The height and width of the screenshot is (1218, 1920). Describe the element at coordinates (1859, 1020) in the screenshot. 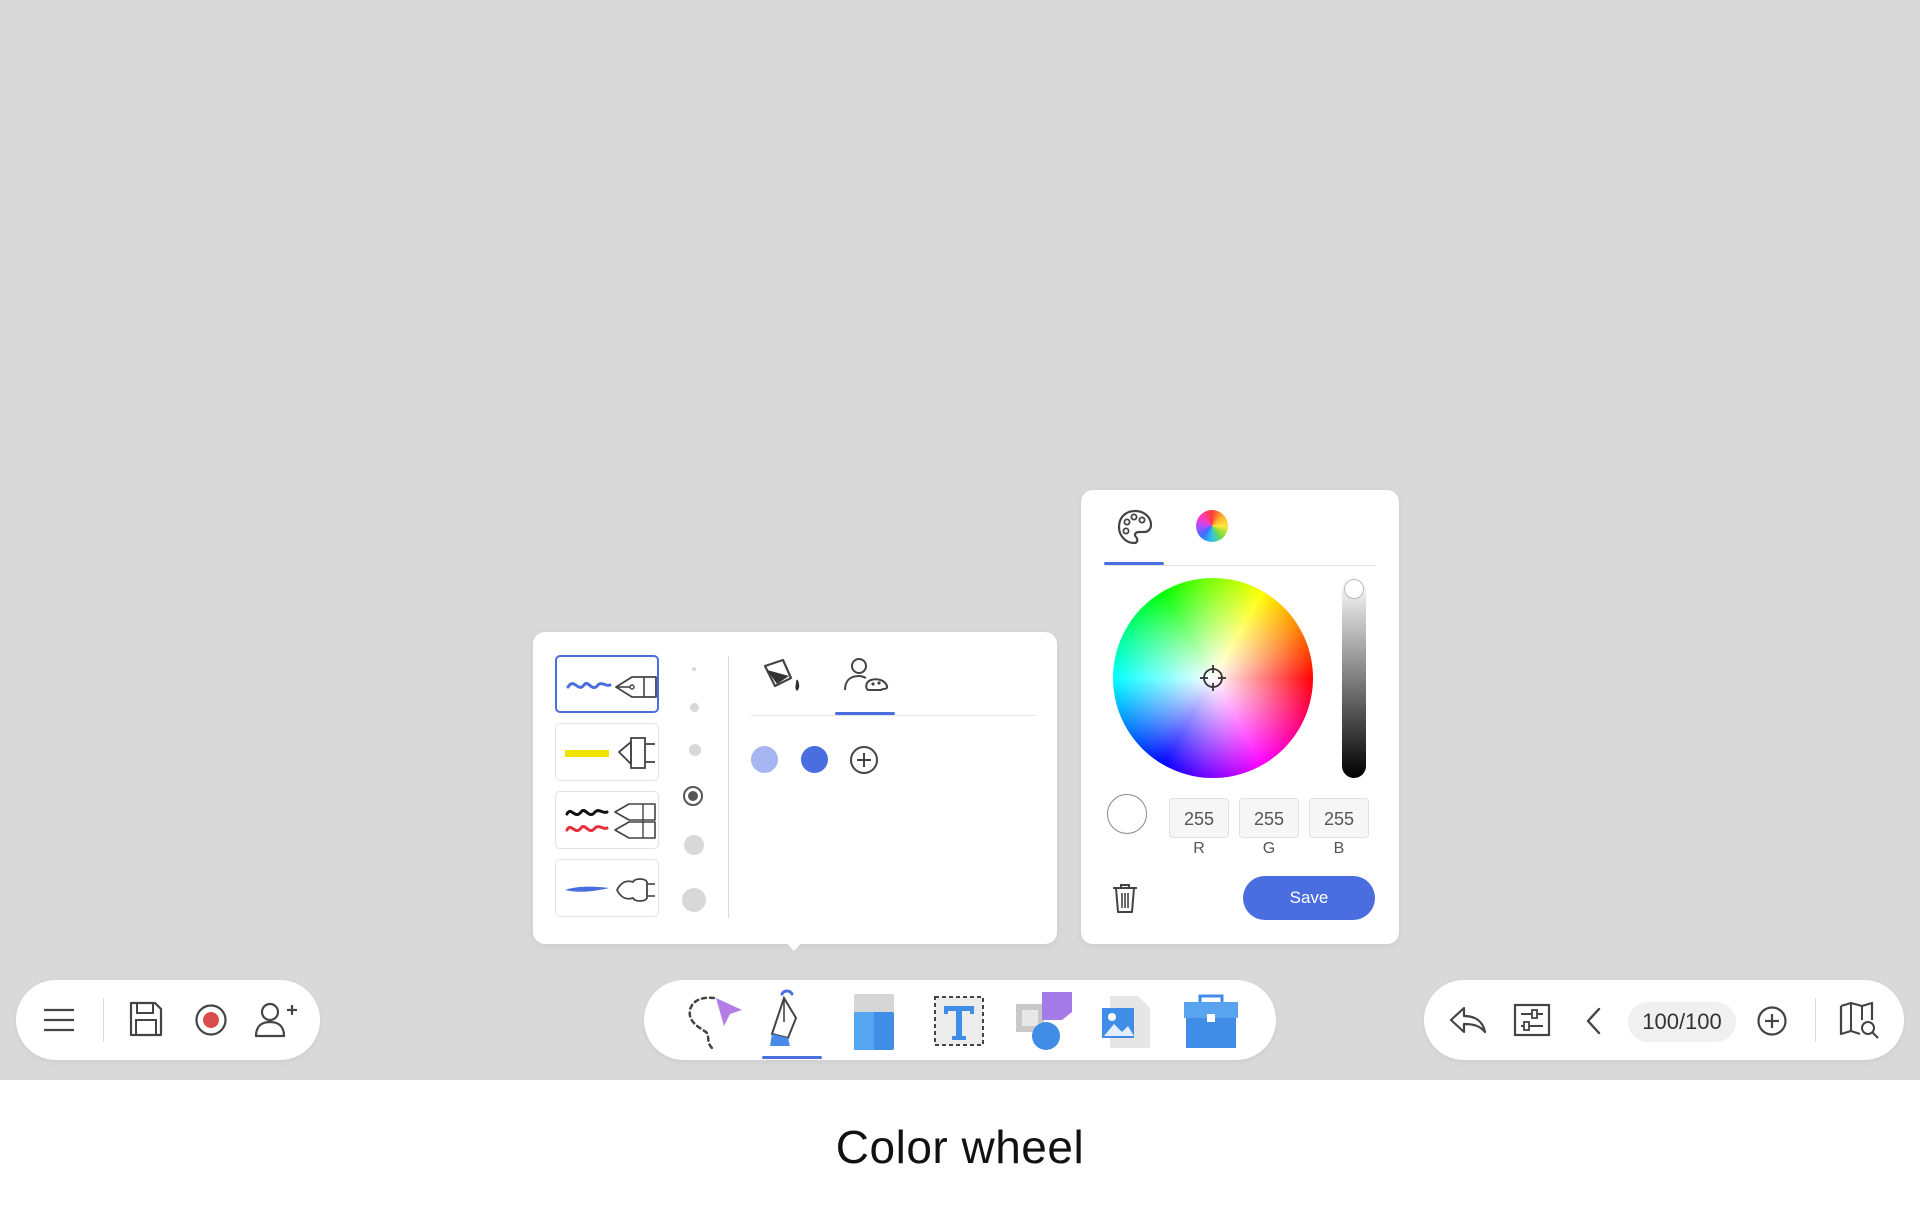

I see `map-zoom-icon` at that location.